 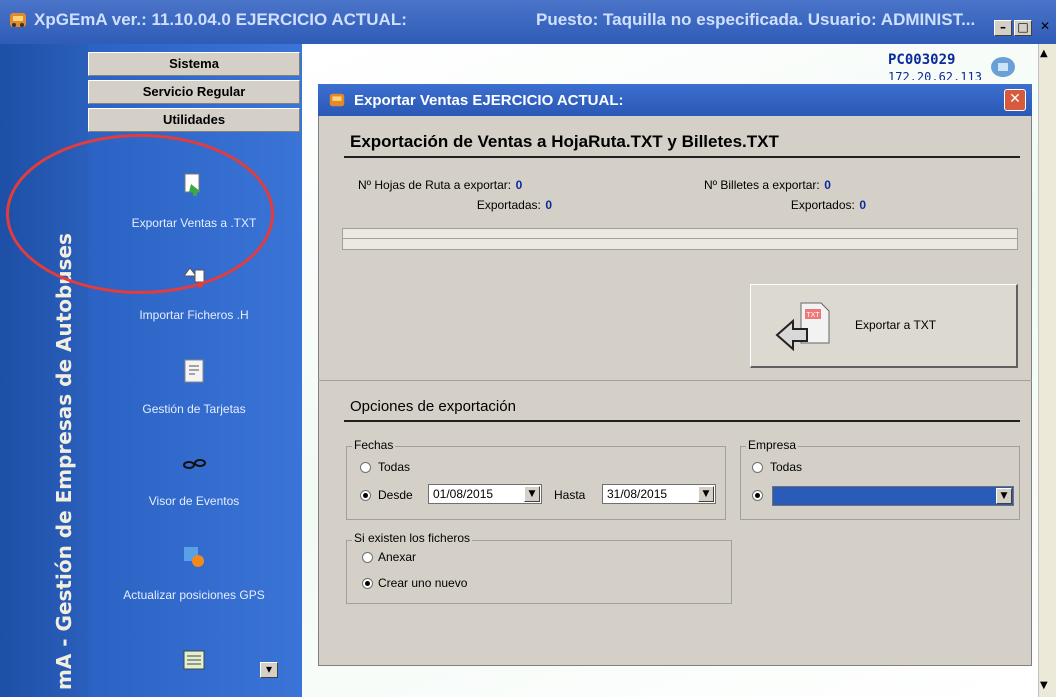 What do you see at coordinates (395, 495) in the screenshot?
I see `desde-label: Desde` at bounding box center [395, 495].